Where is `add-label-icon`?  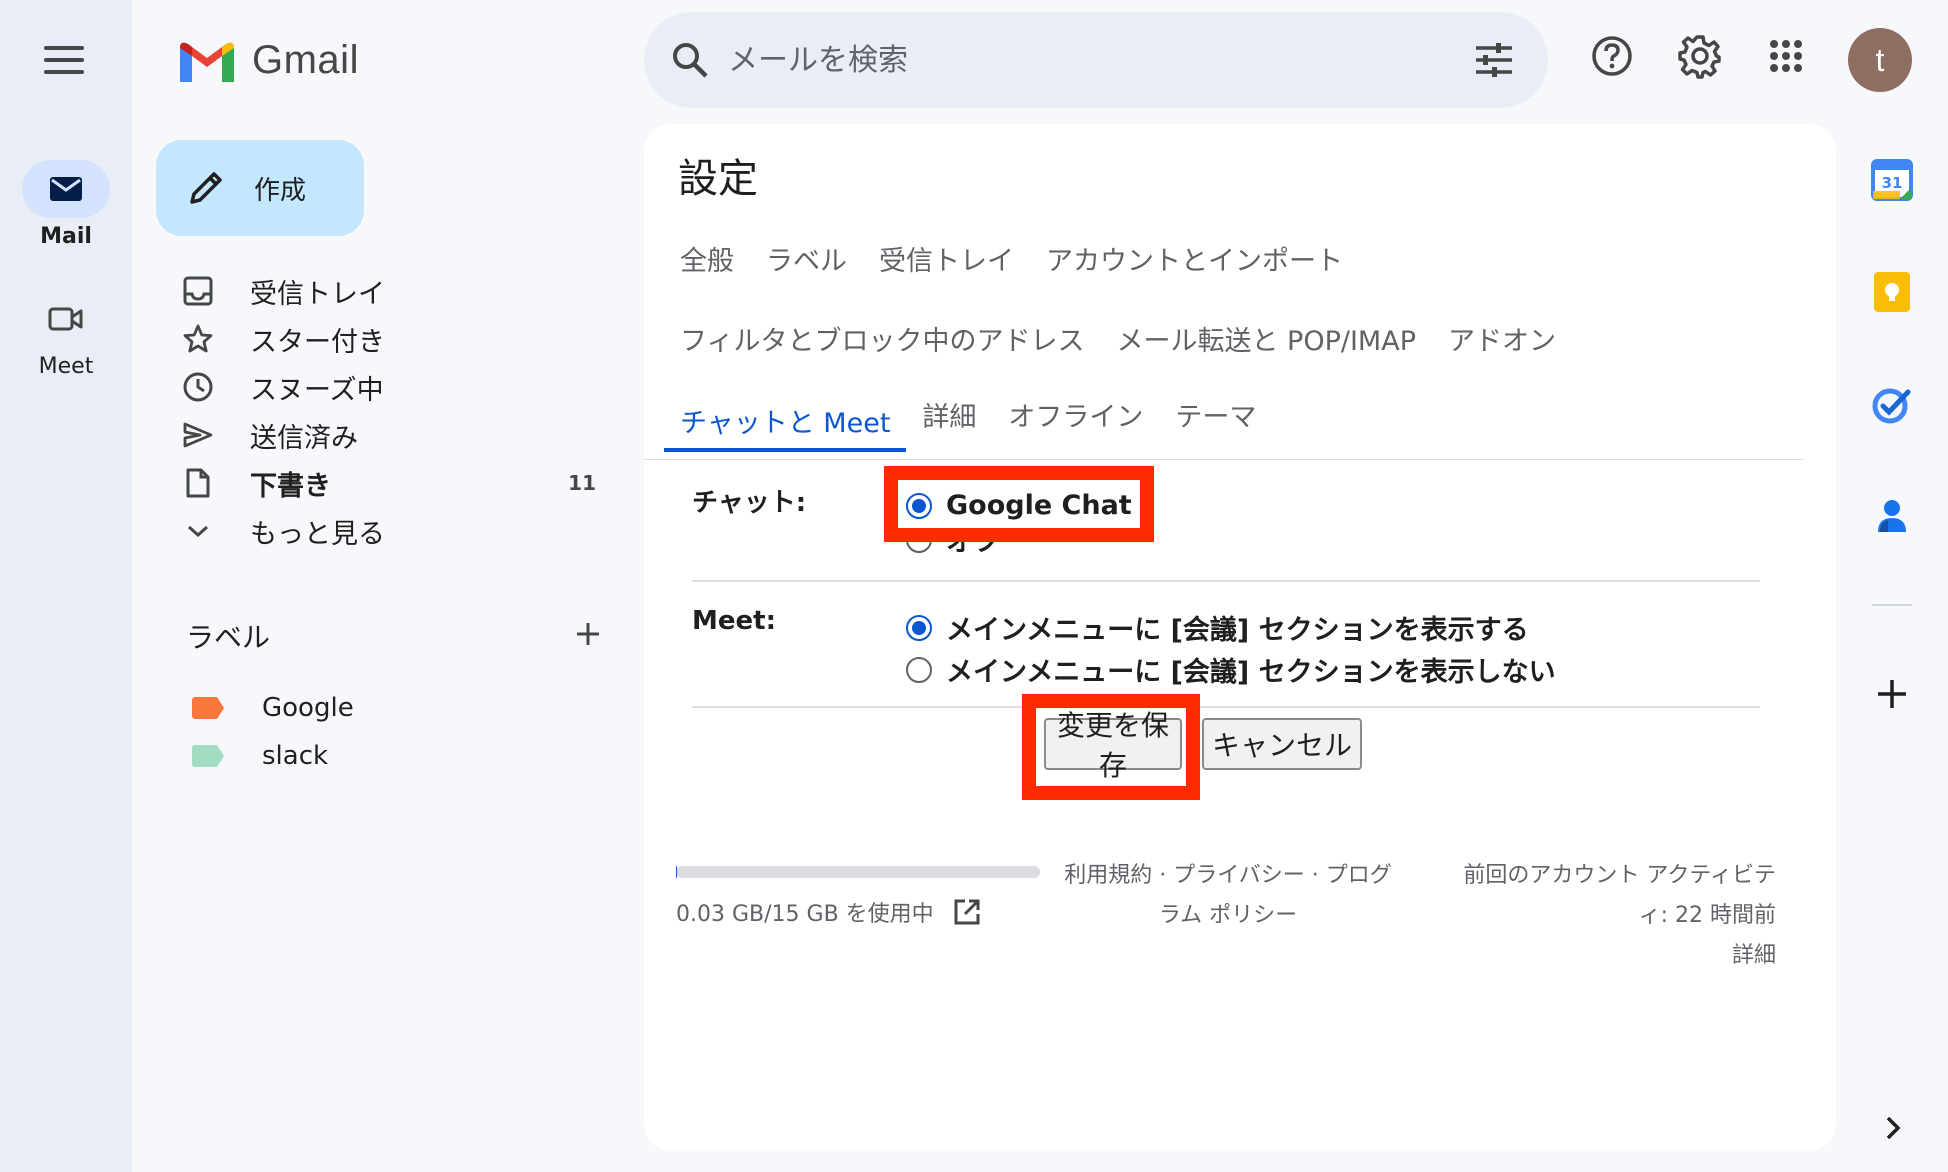
add-label-icon is located at coordinates (588, 636).